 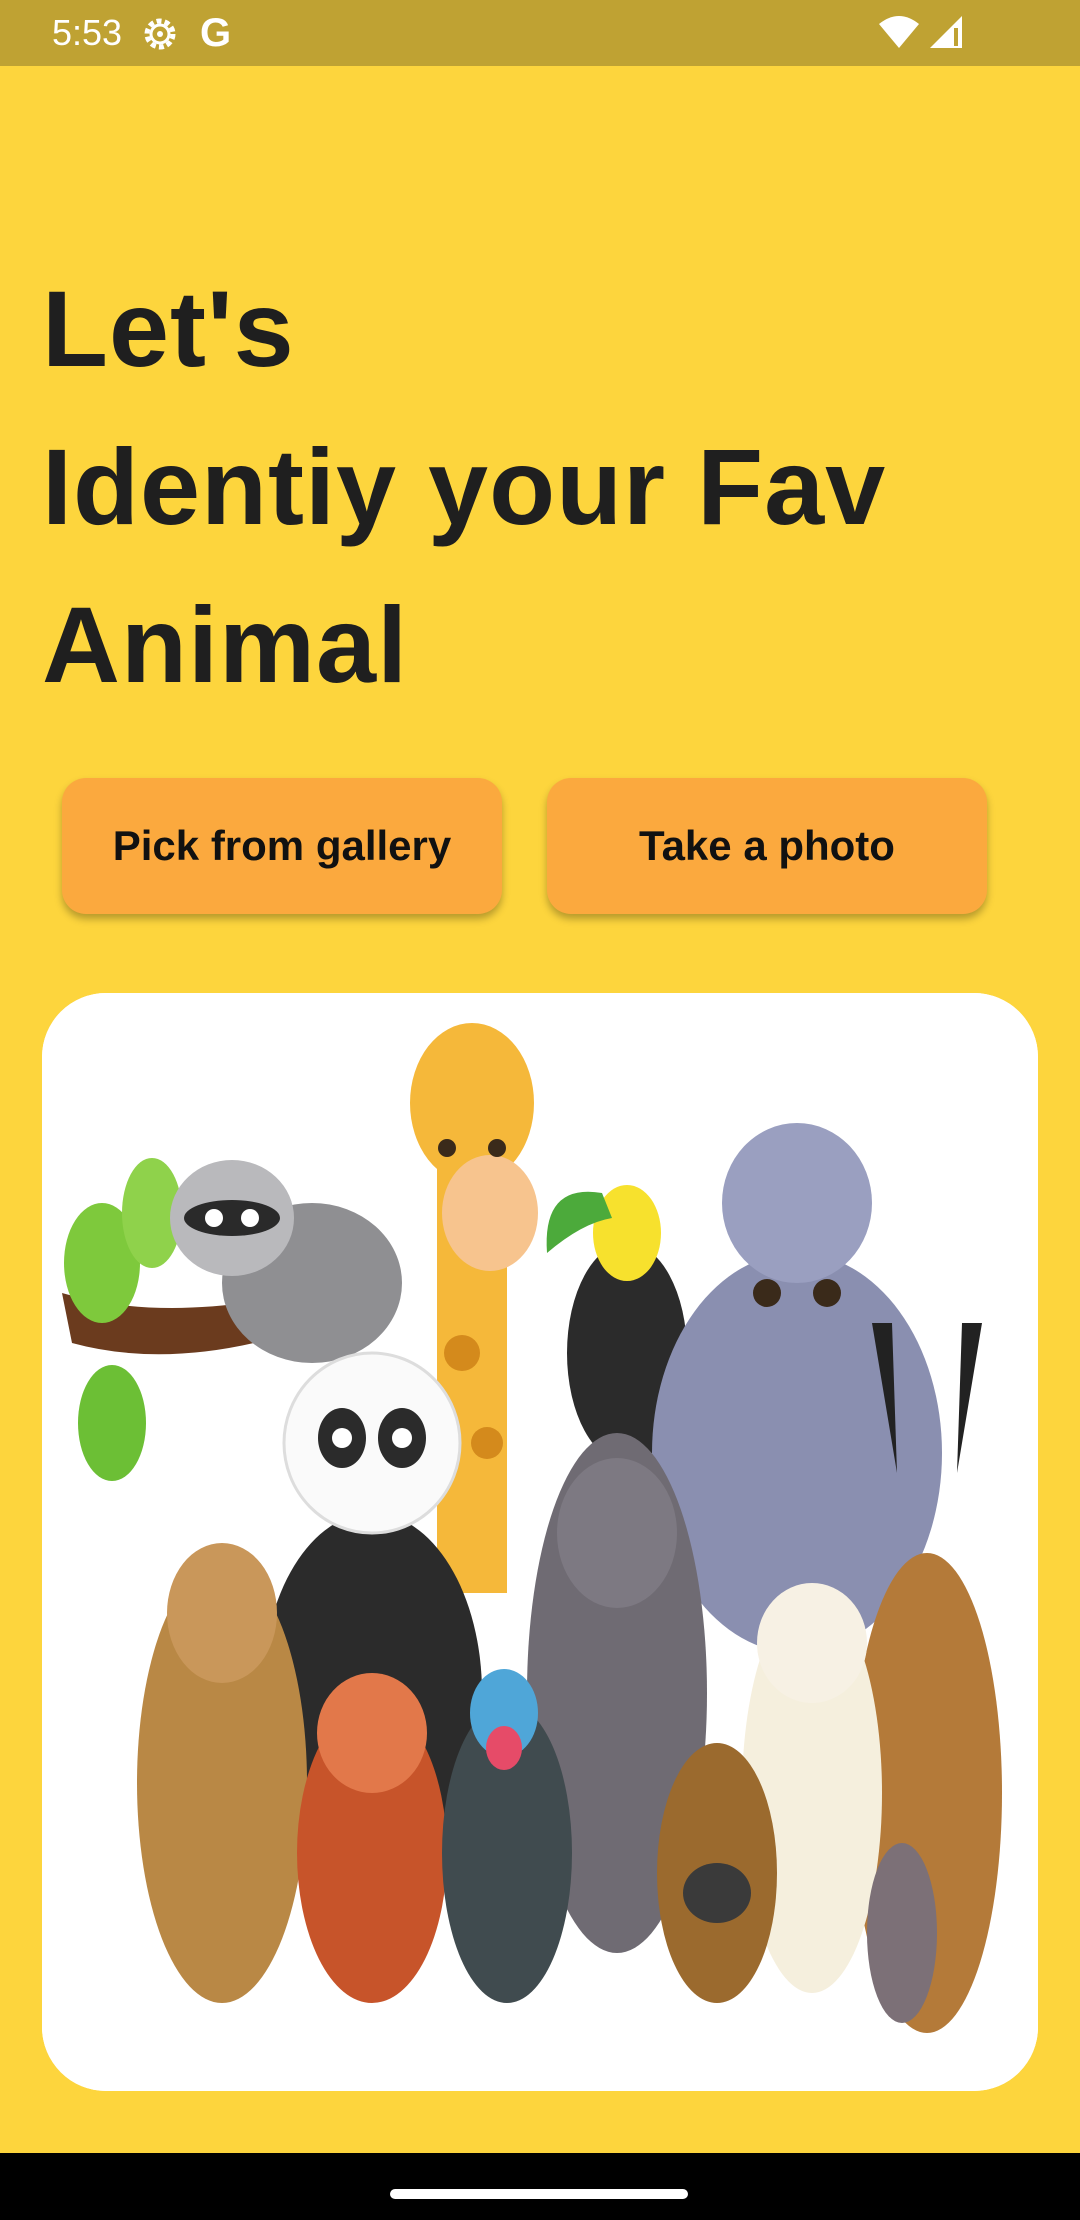 What do you see at coordinates (160, 34) in the screenshot?
I see `settings-gear-icon` at bounding box center [160, 34].